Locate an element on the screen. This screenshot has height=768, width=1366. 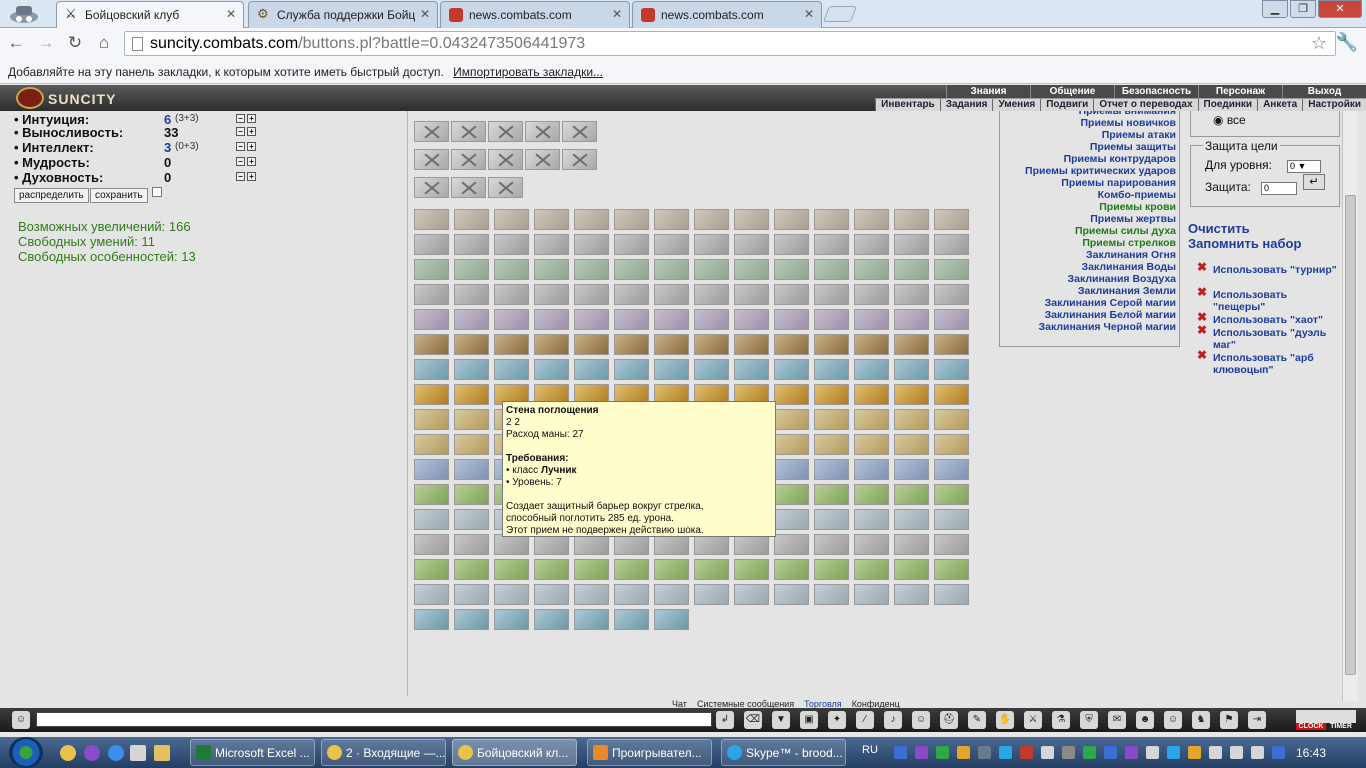
browser-tab-2: news.combats.com ✕ is located at coordinates (535, 14).